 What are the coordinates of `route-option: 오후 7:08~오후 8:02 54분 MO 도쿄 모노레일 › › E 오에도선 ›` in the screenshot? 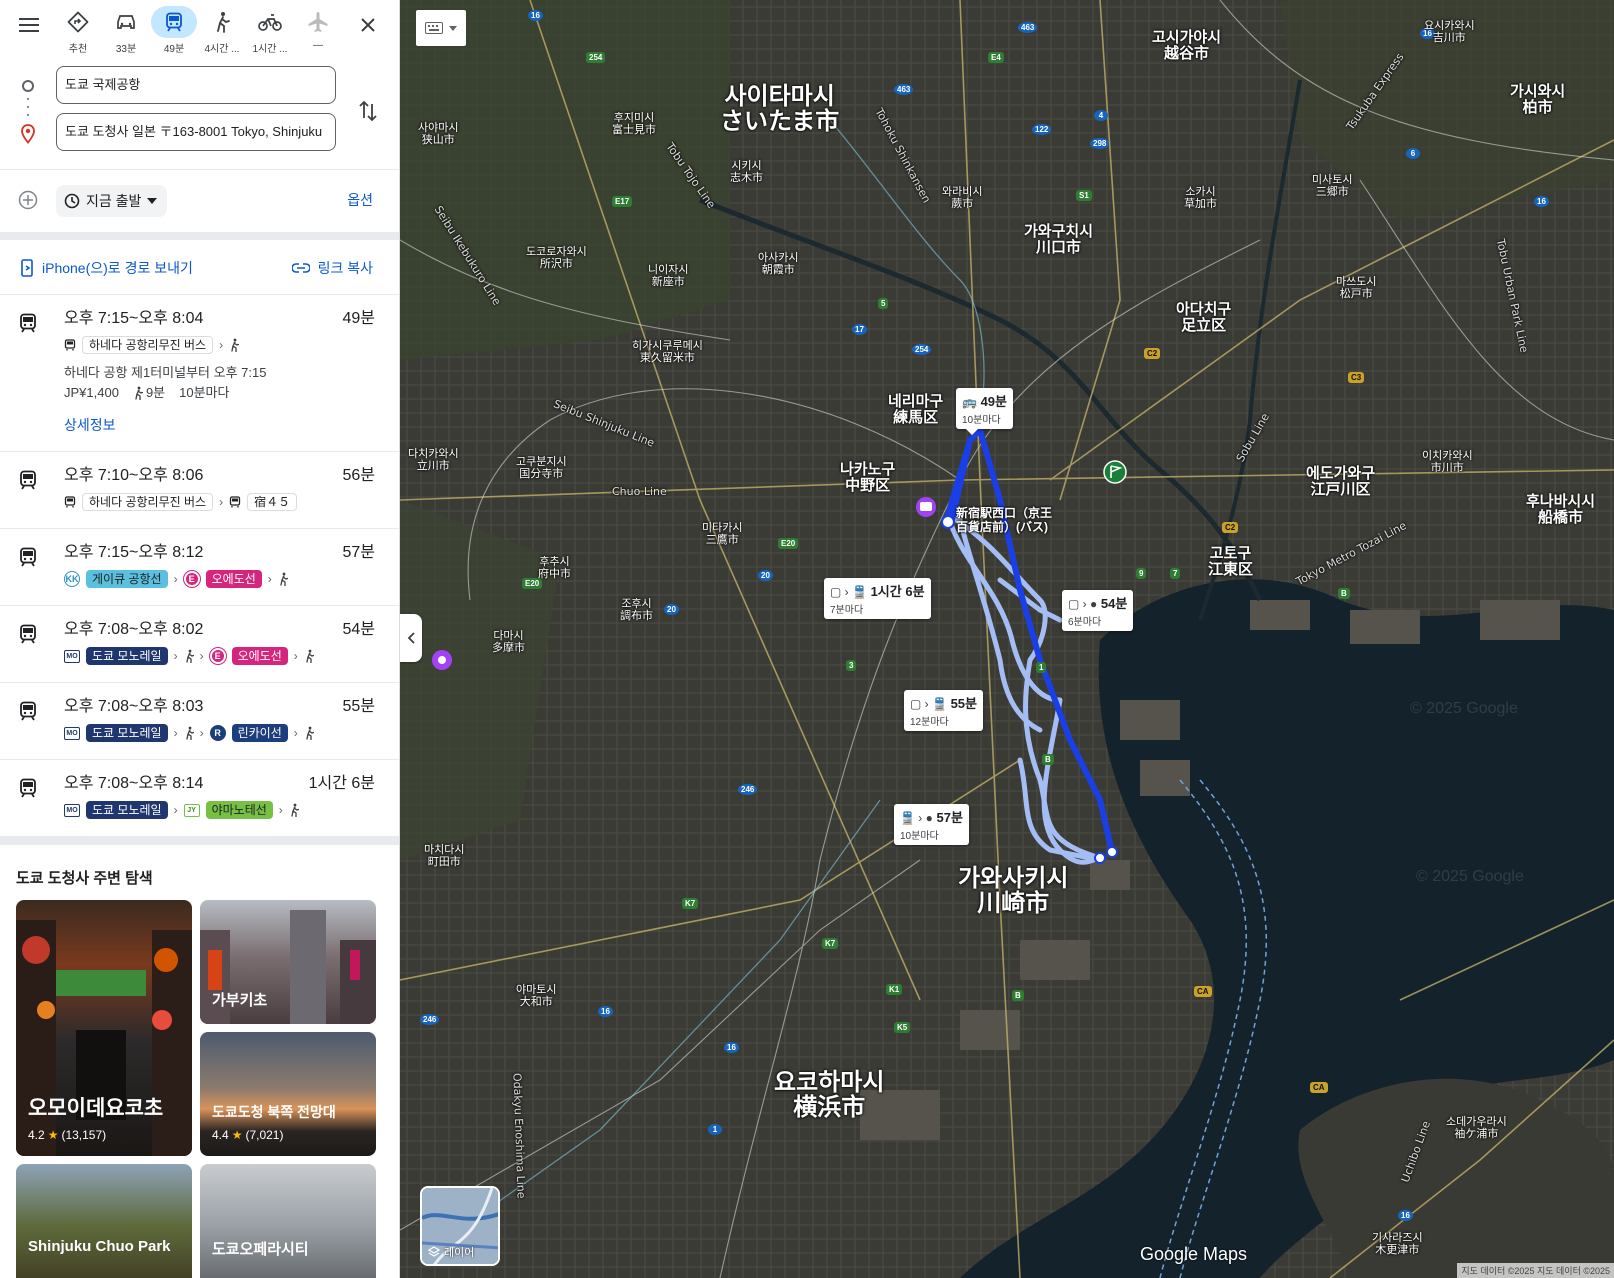 It's located at (199, 644).